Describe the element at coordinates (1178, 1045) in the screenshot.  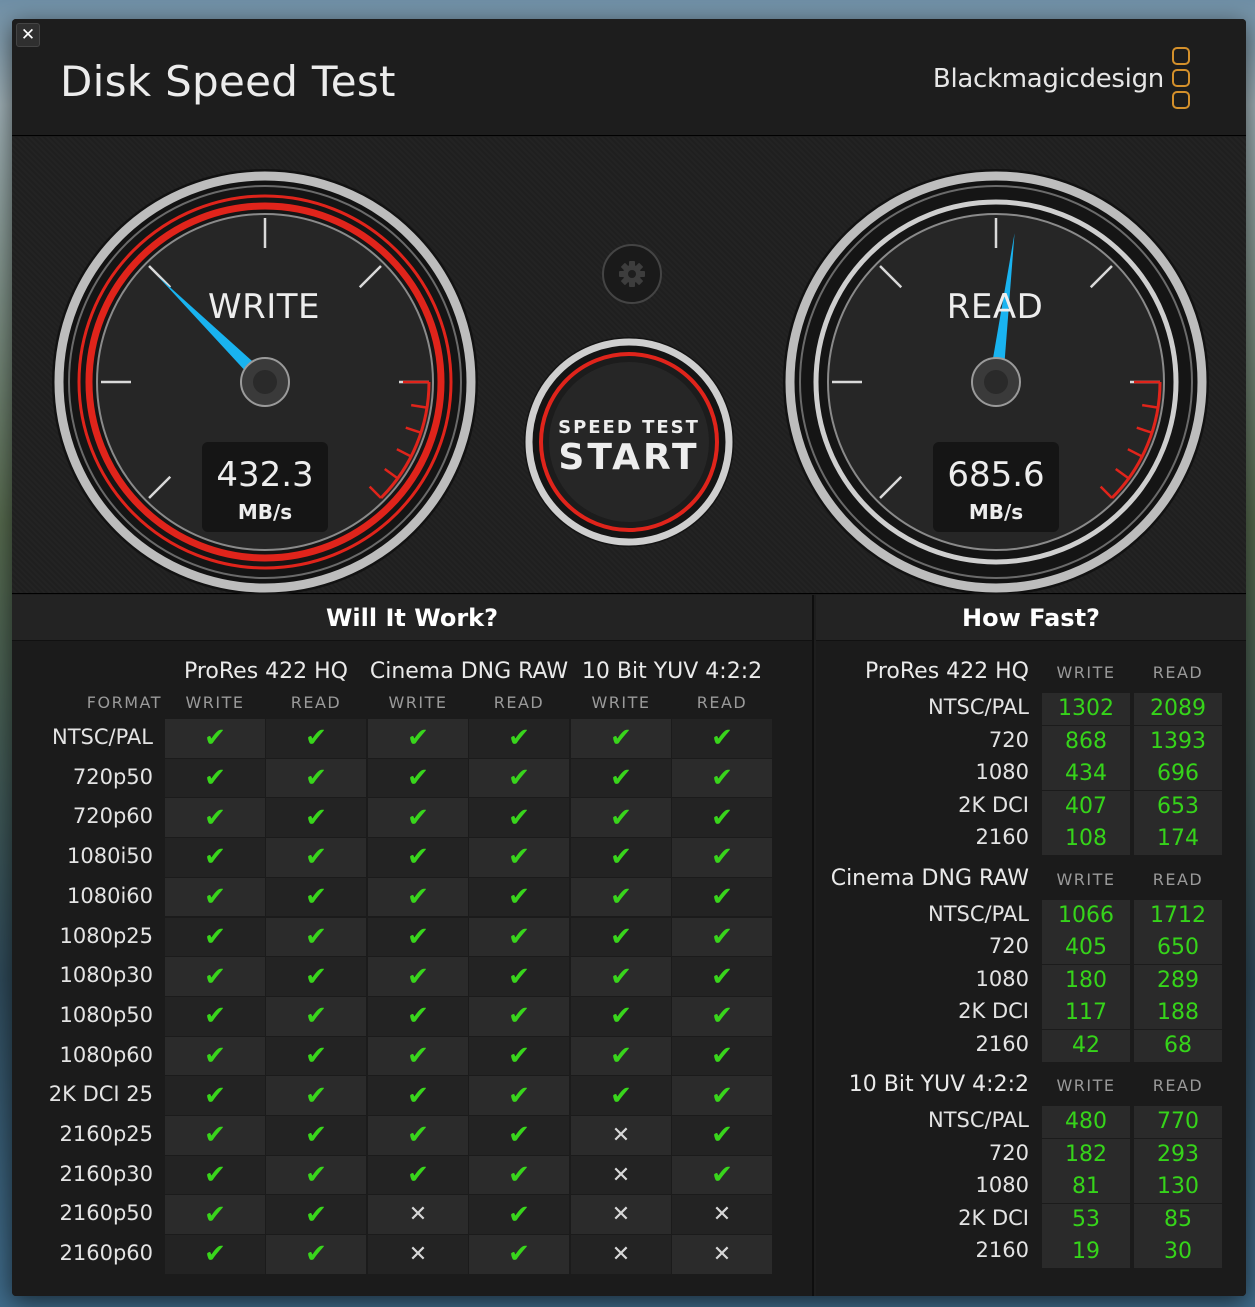
I see `hf-speed-value: 68` at that location.